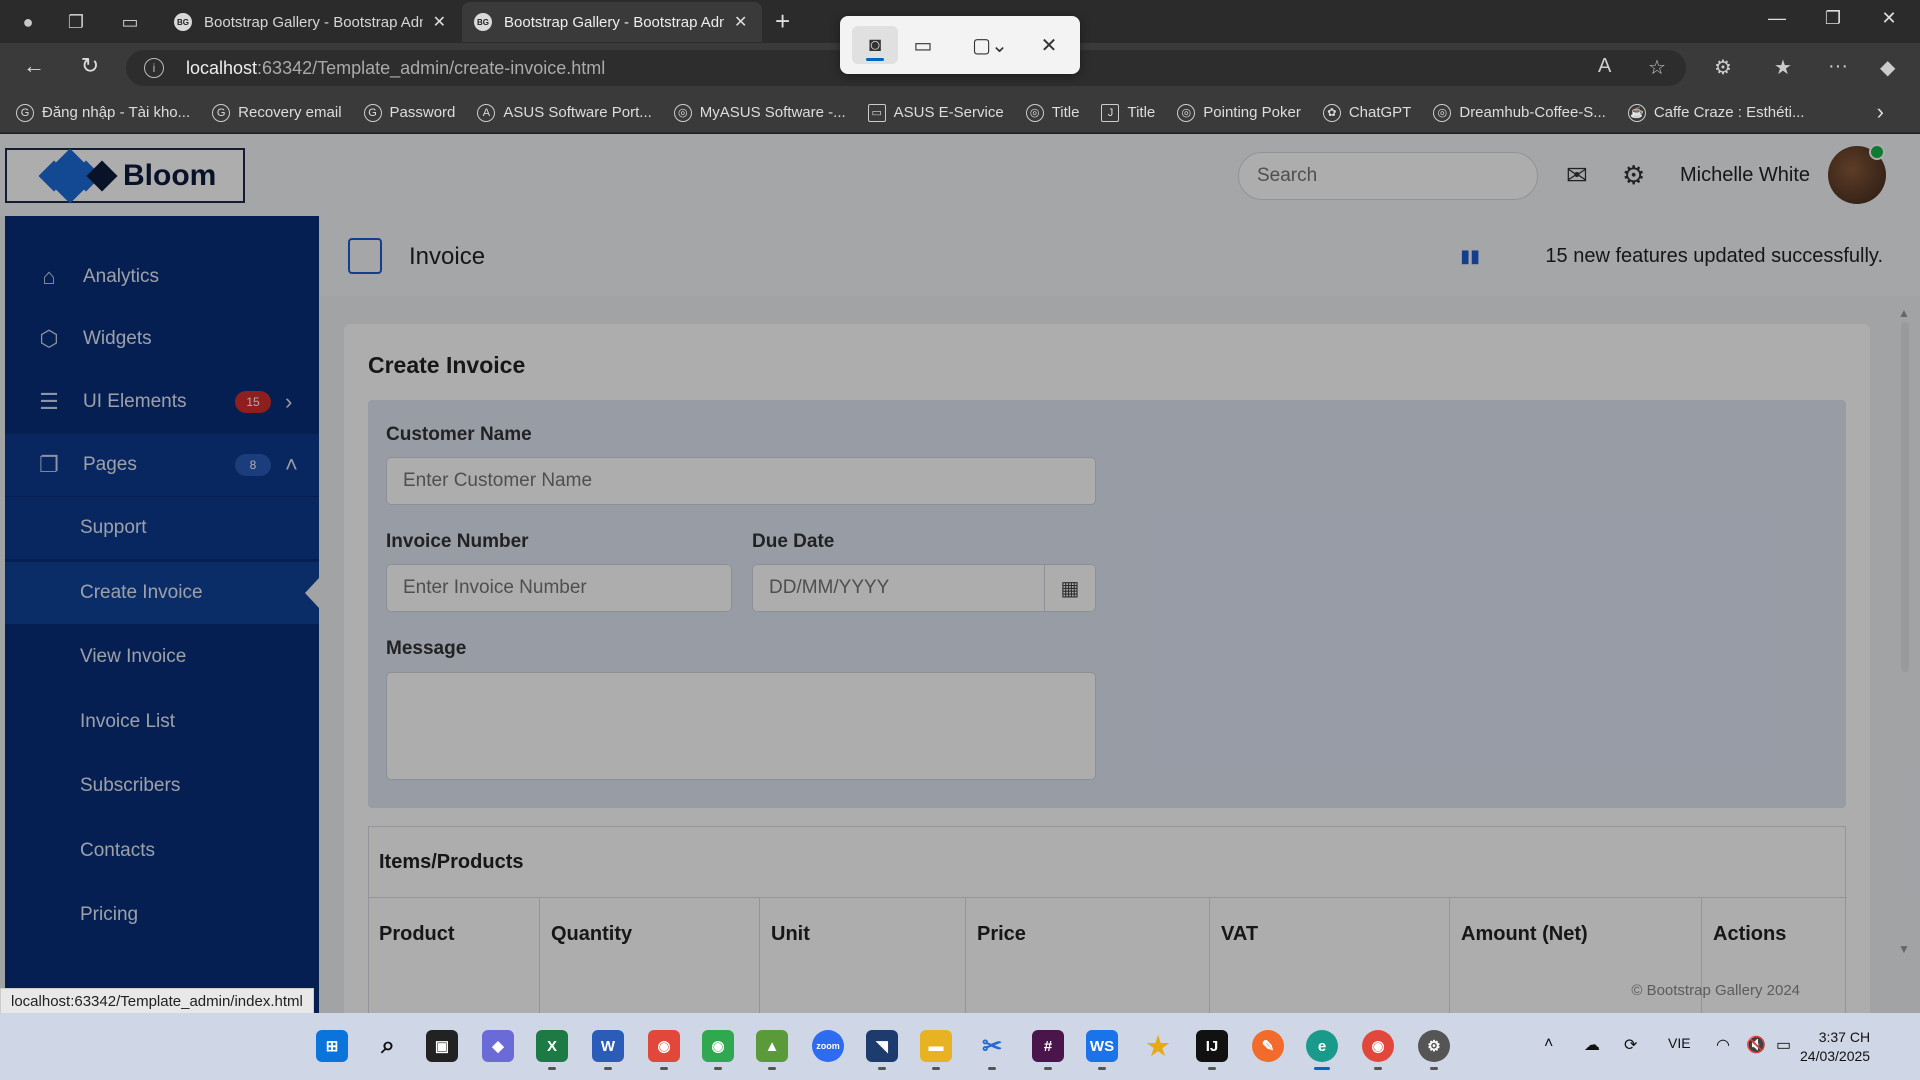 The height and width of the screenshot is (1080, 1920). Describe the element at coordinates (1388, 176) in the screenshot. I see `search-input` at that location.